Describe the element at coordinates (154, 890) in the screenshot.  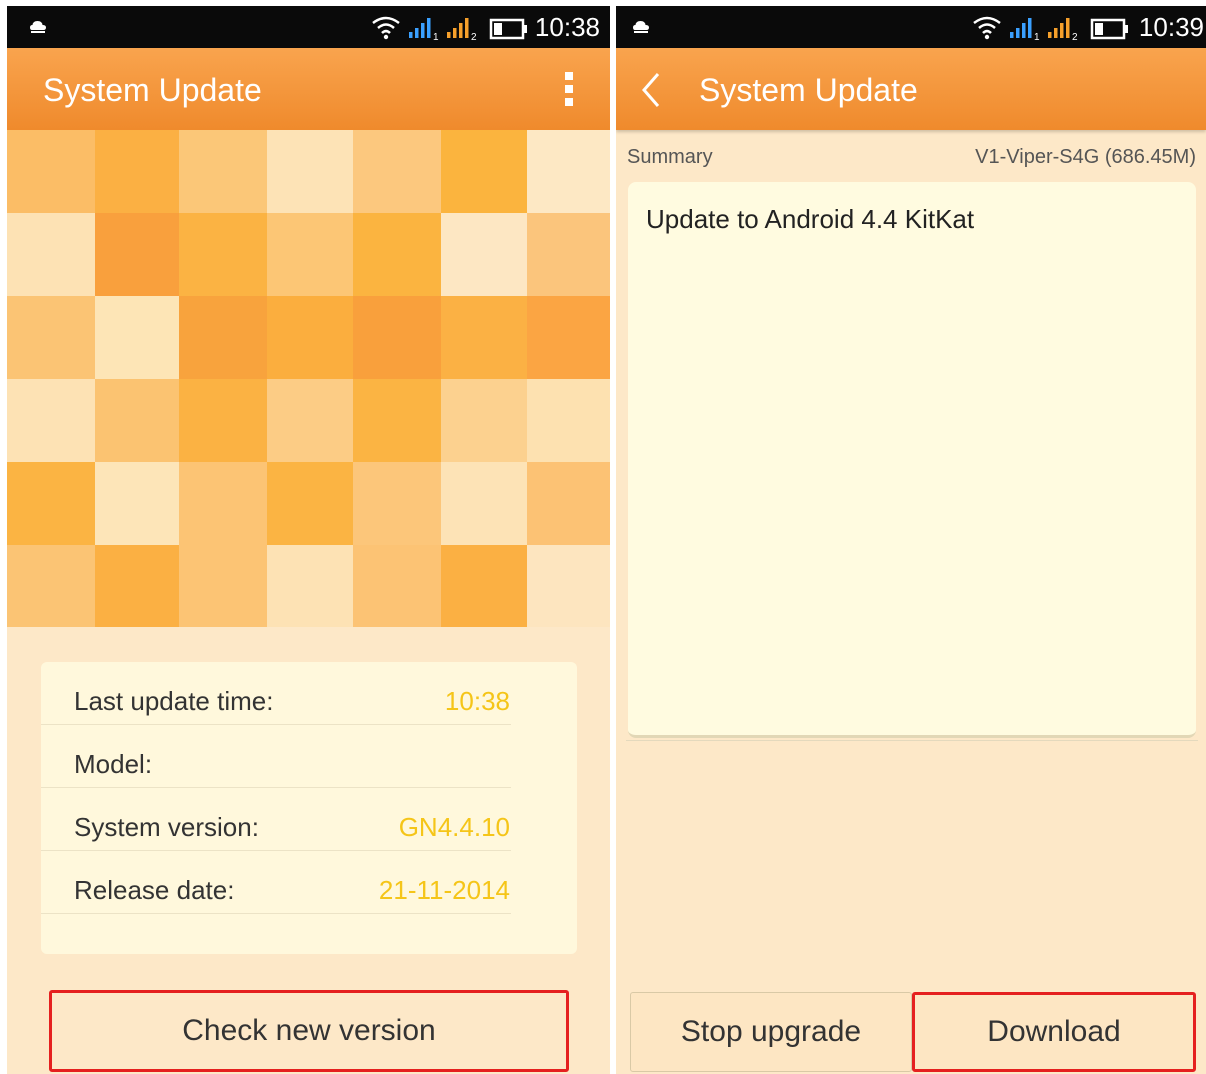
I see `info-label: Release date:` at that location.